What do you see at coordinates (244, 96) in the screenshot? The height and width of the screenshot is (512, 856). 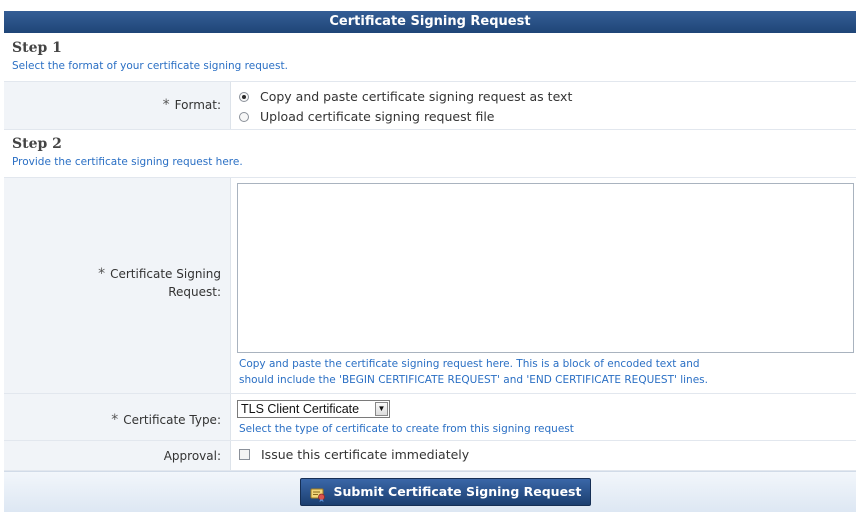 I see `radio-selected-icon` at bounding box center [244, 96].